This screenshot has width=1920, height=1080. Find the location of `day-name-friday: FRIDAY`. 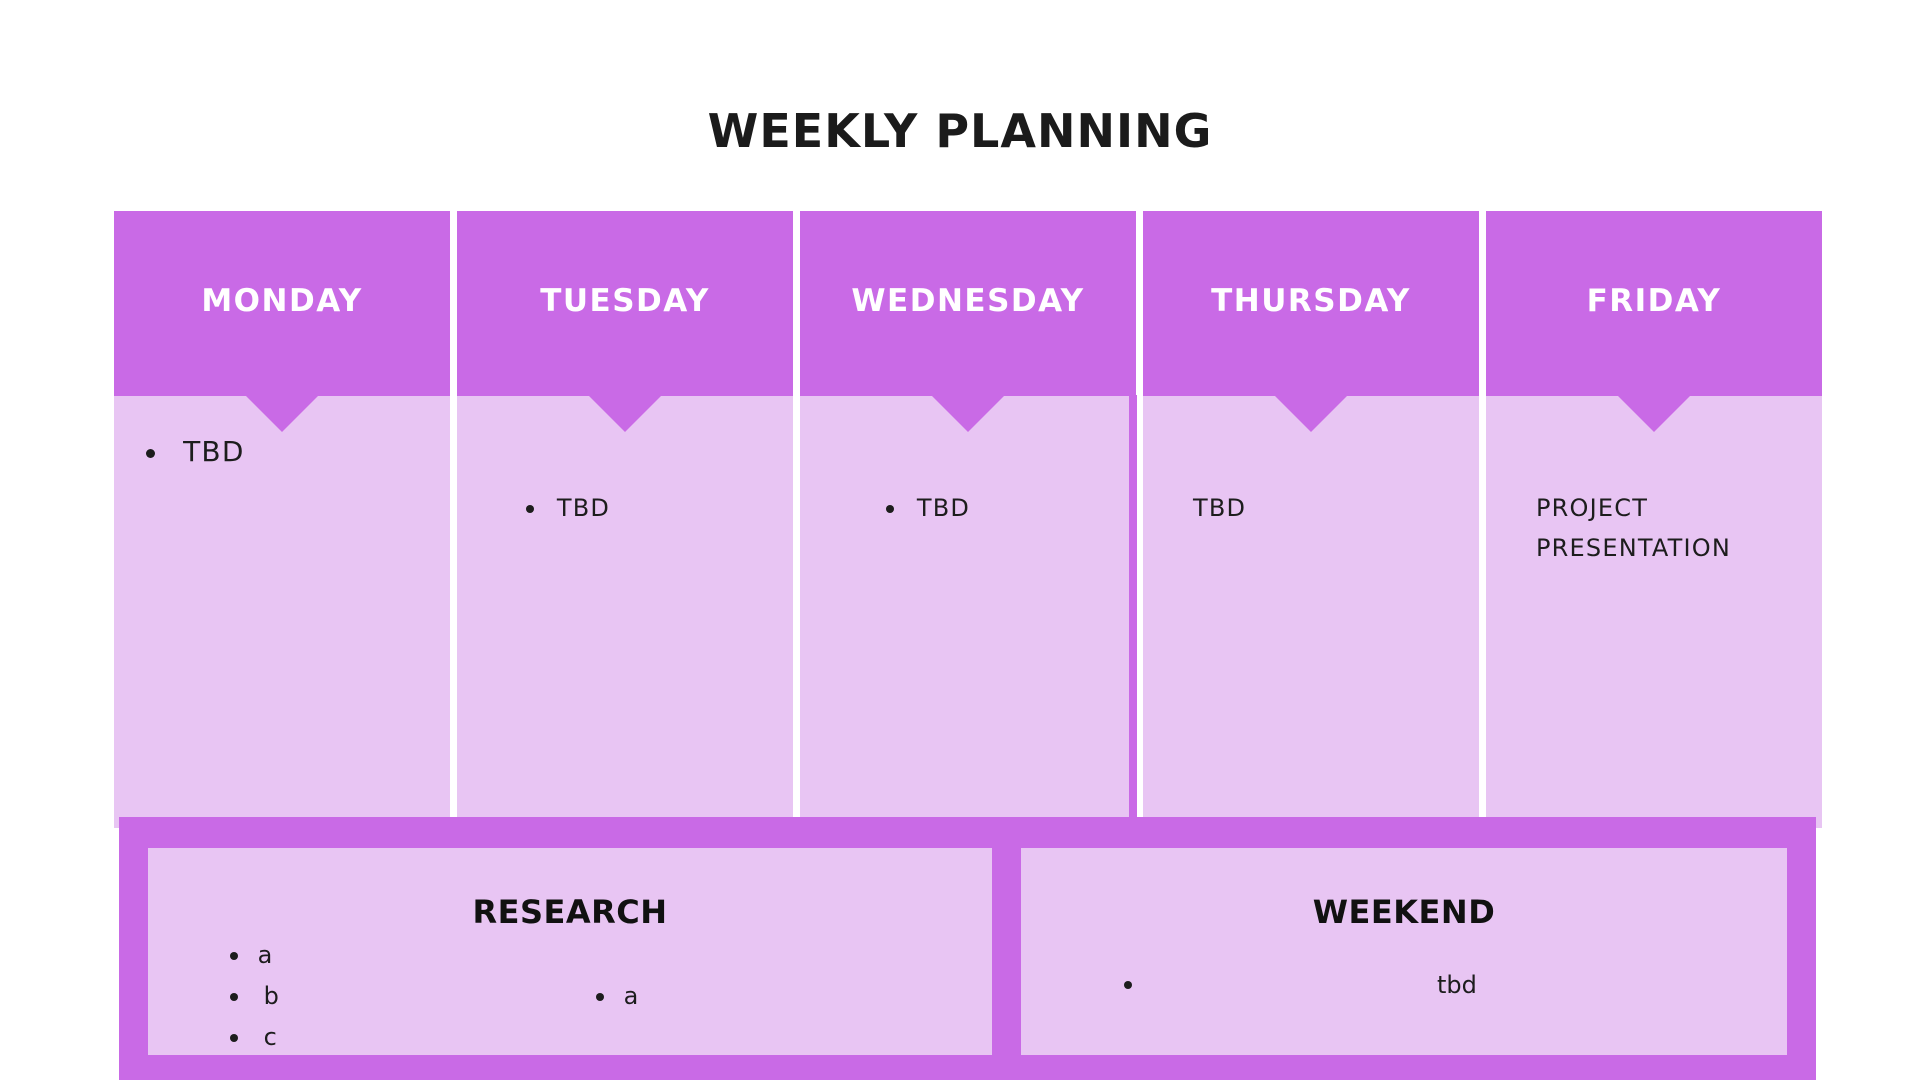

day-name-friday: FRIDAY is located at coordinates (1654, 301).